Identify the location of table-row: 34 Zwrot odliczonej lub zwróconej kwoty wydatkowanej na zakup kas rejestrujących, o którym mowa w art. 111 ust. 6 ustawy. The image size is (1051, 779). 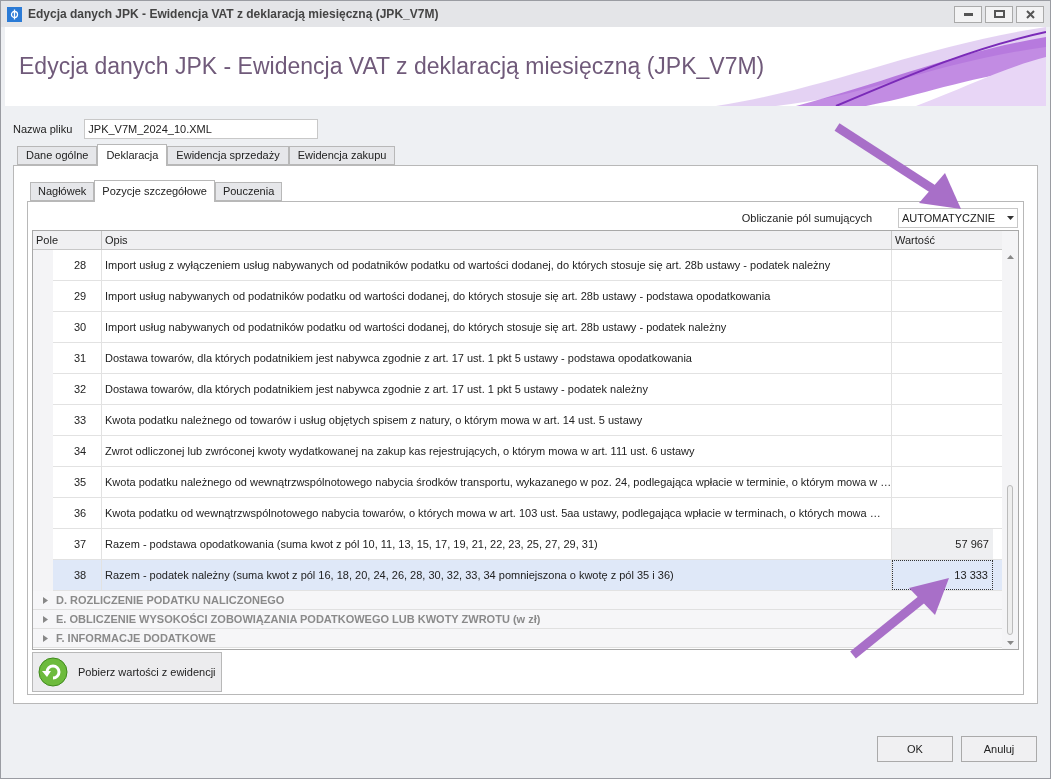
(527, 451).